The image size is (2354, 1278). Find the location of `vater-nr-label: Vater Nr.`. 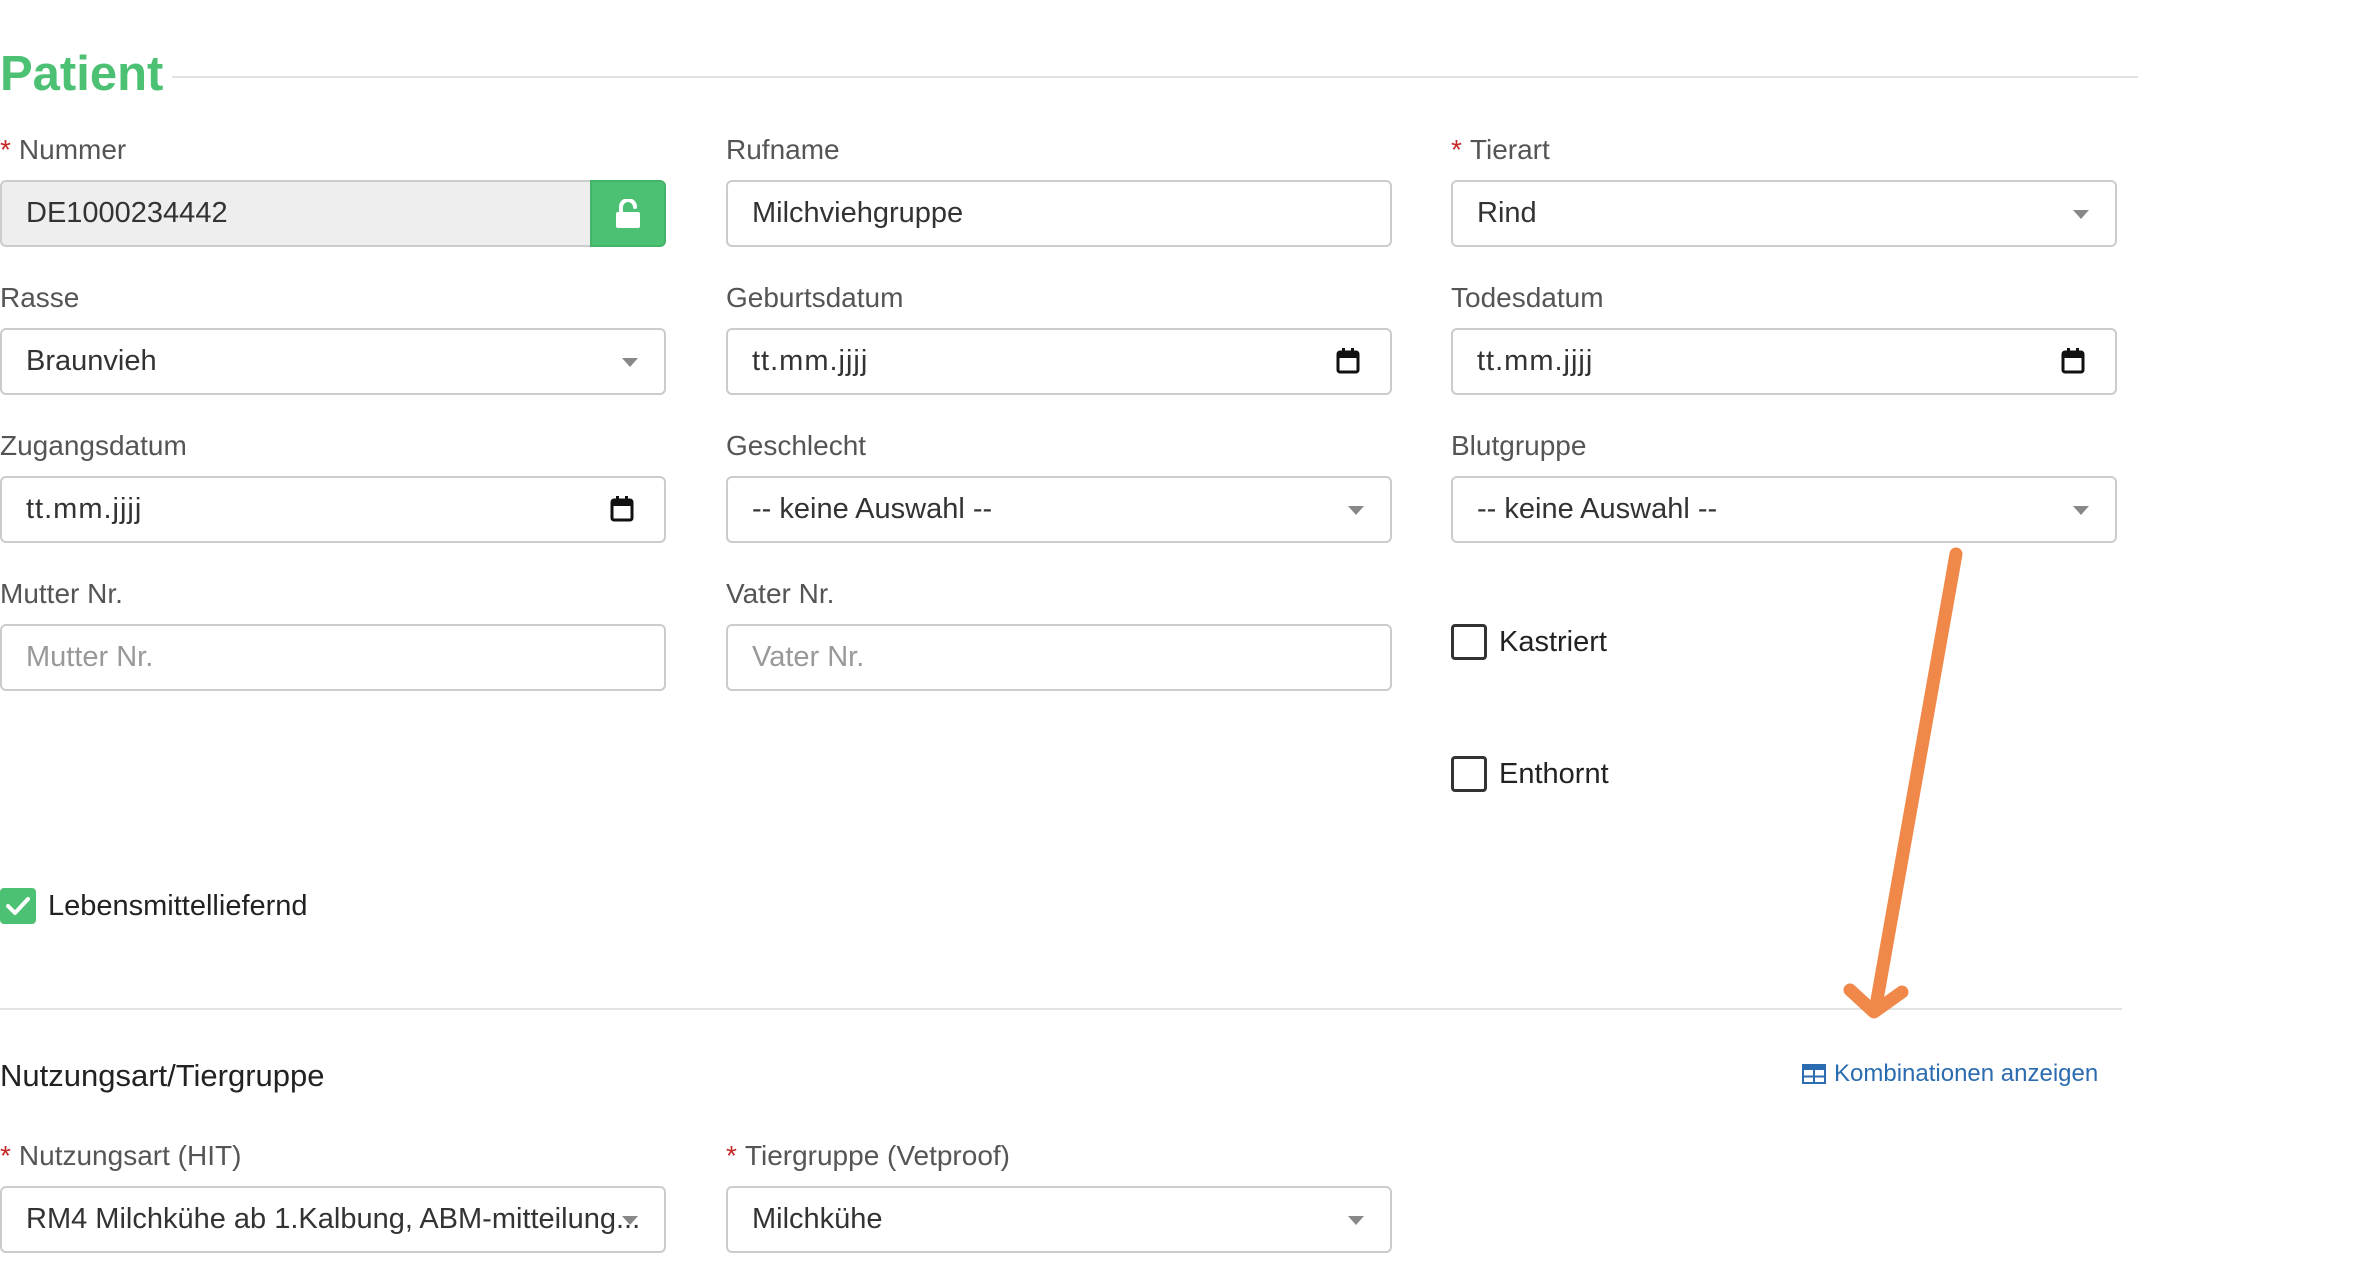

vater-nr-label: Vater Nr. is located at coordinates (780, 593).